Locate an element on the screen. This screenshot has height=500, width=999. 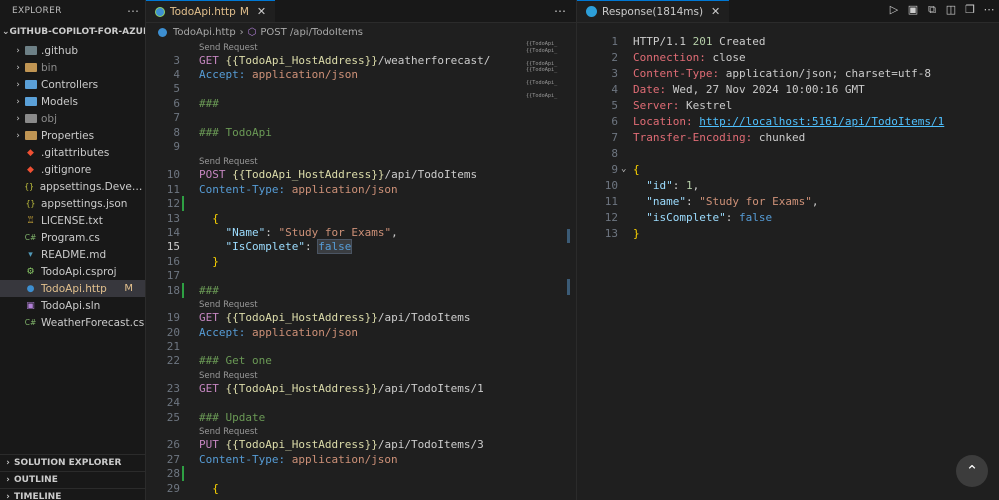
tab-label: TodoApi.http is located at coordinates (203, 11).